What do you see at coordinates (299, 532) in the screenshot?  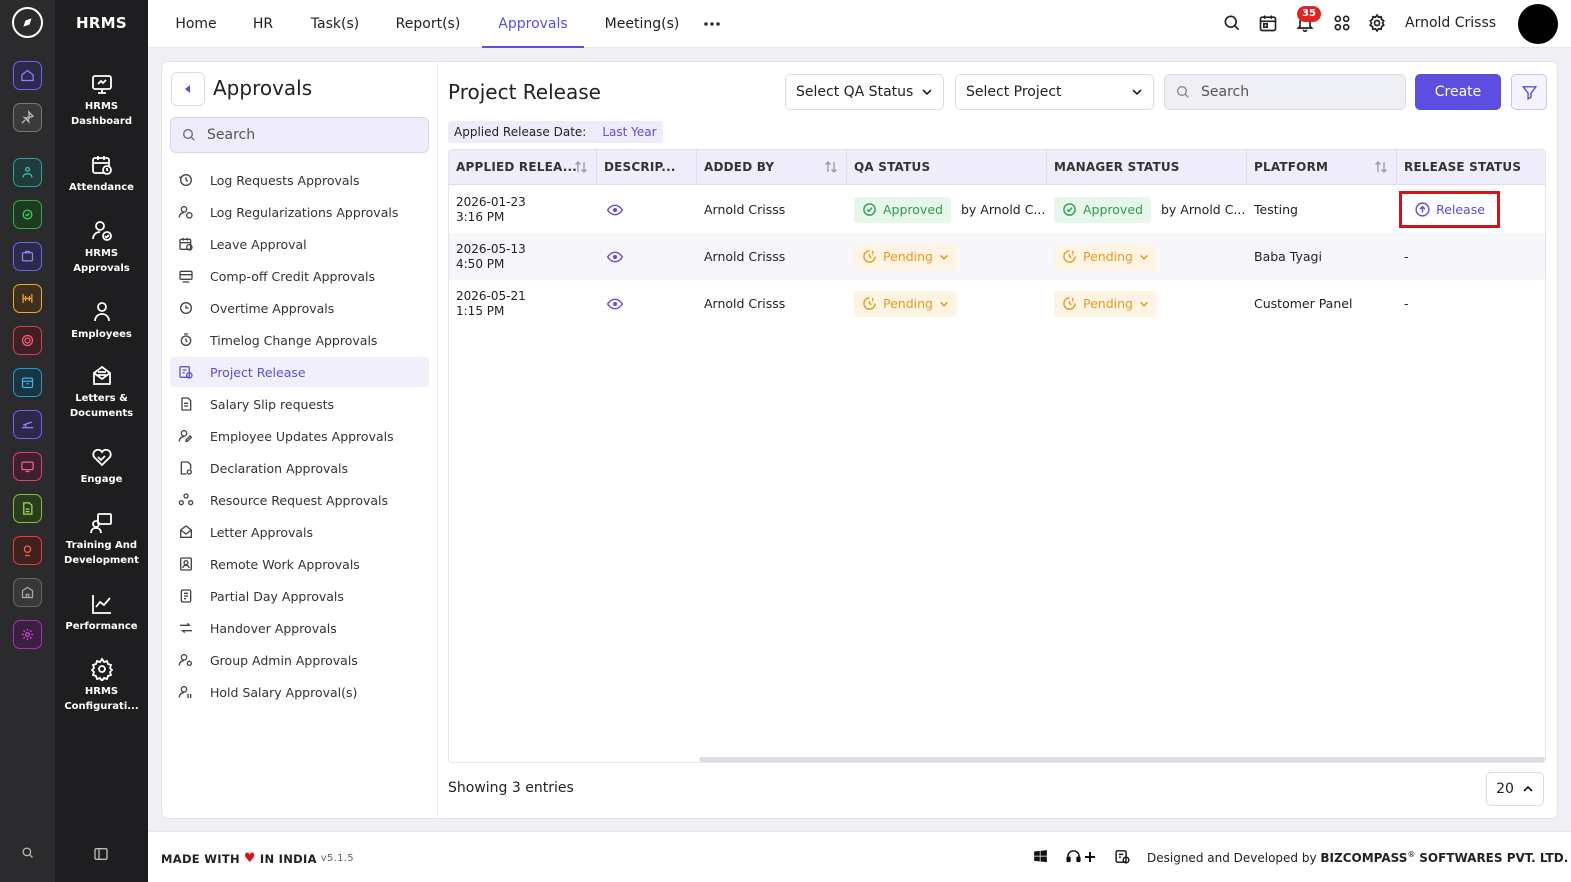 I see `subnav-item-letter: Letter Approvals` at bounding box center [299, 532].